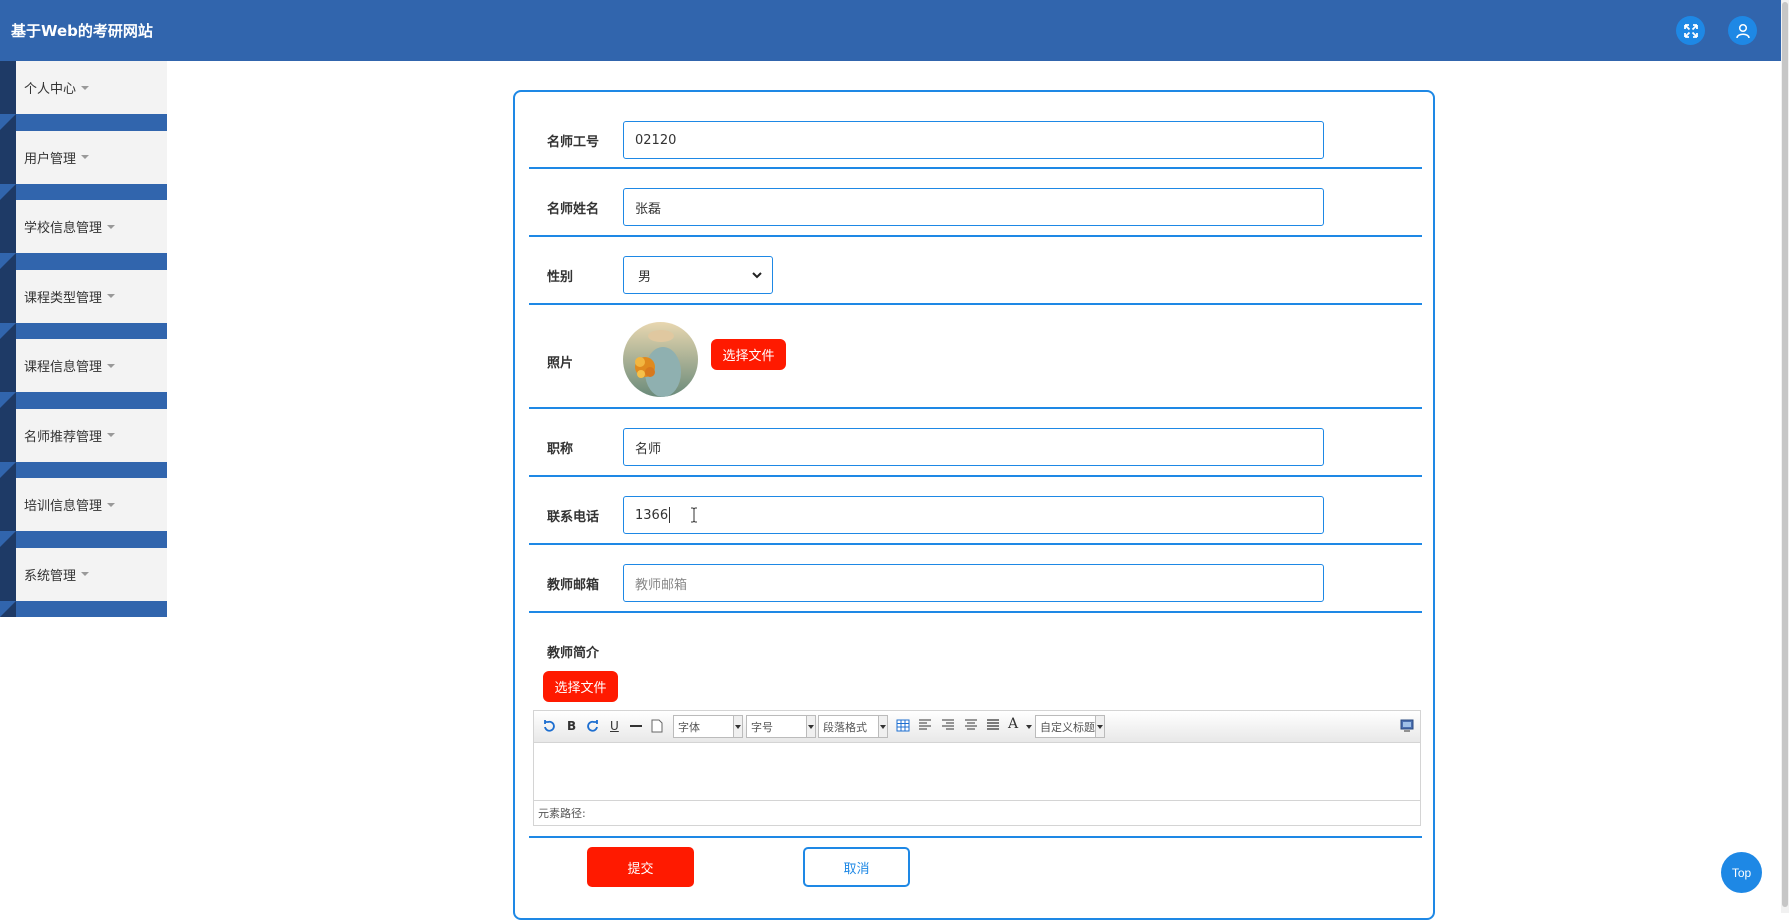  Describe the element at coordinates (83, 582) in the screenshot. I see `sidebar-item-system: 系统管理` at that location.